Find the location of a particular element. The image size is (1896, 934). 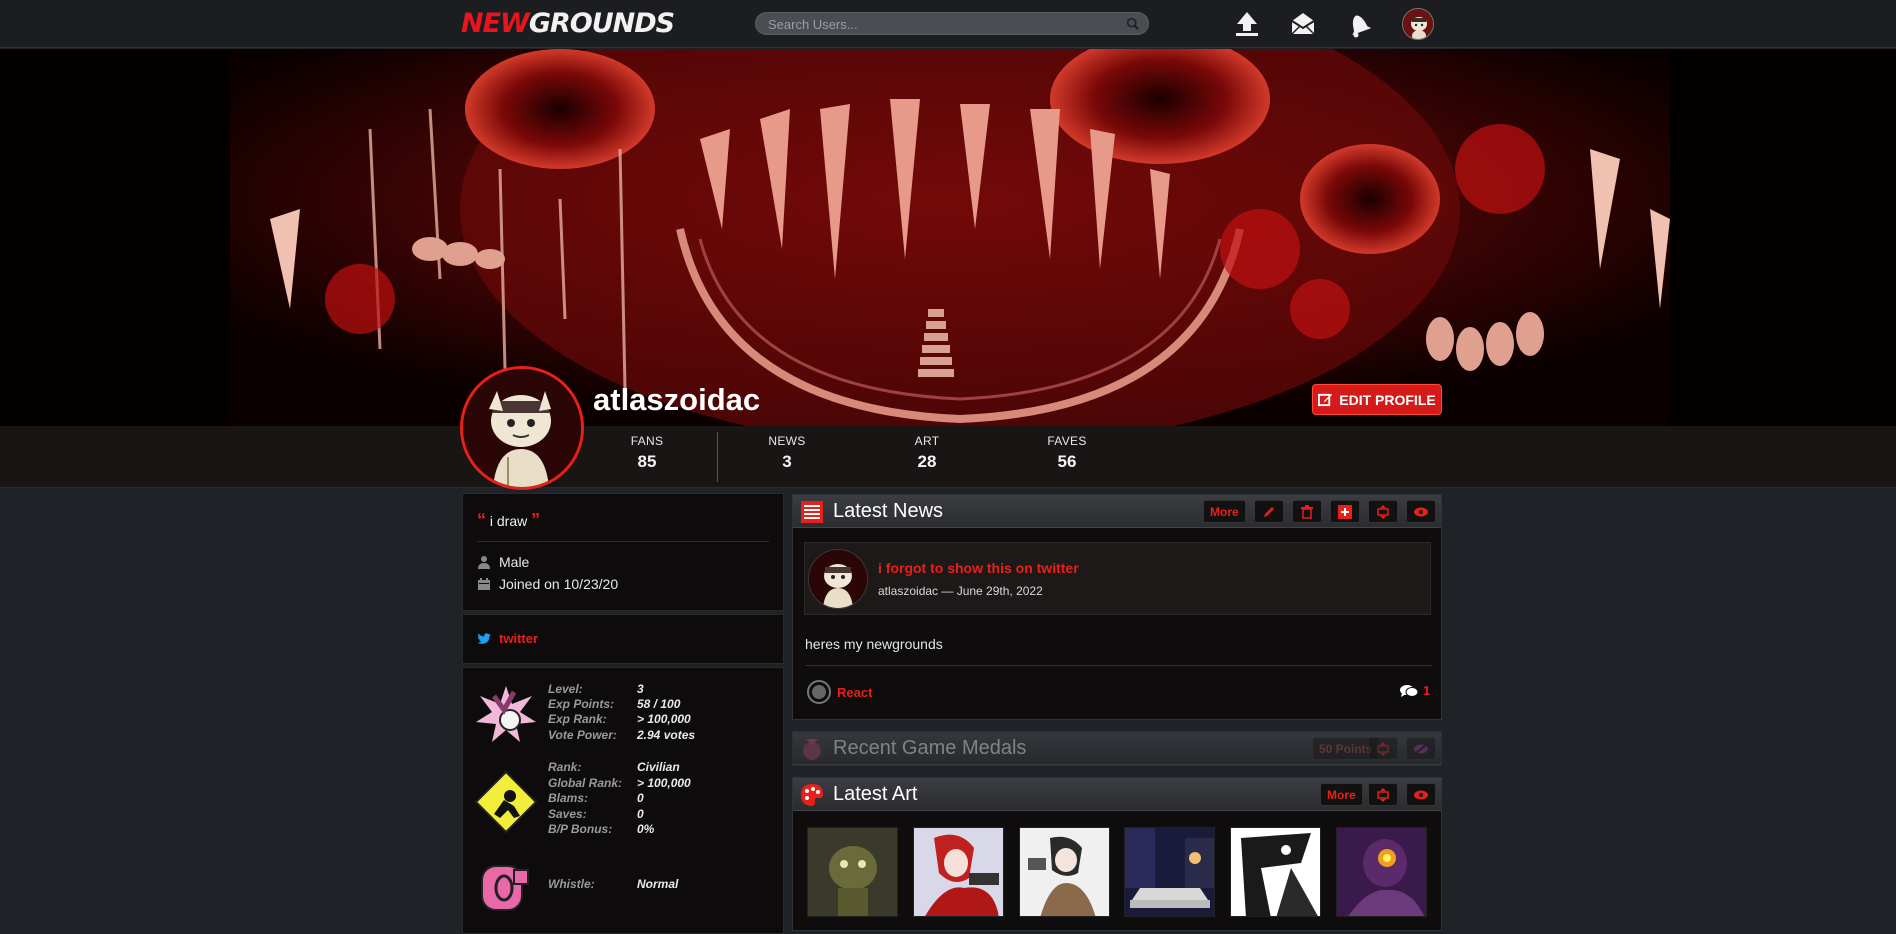

stat-faves: FAVES 56 is located at coordinates (1067, 453).